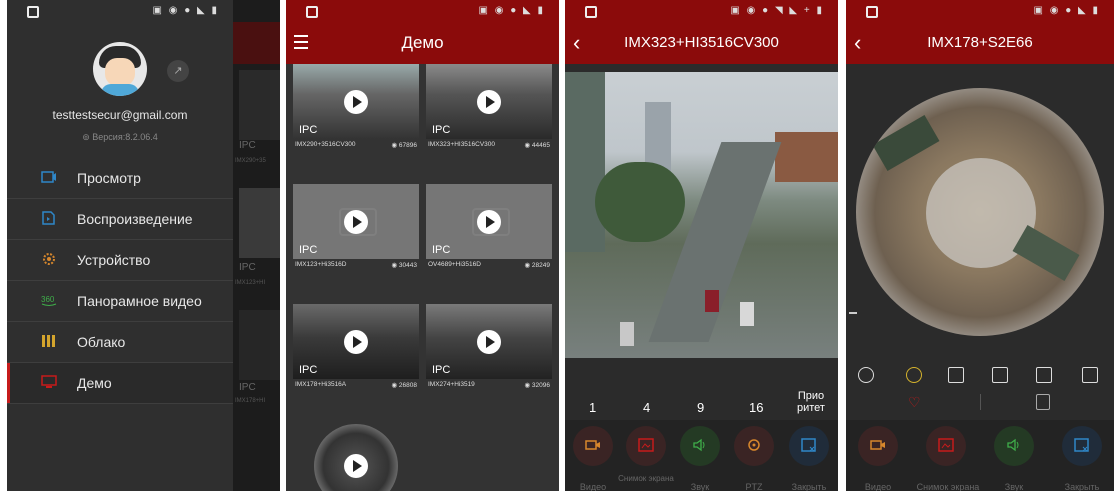 This screenshot has height=491, width=1114. I want to click on drawer-item-playback: Воспроизведение, so click(120, 219).